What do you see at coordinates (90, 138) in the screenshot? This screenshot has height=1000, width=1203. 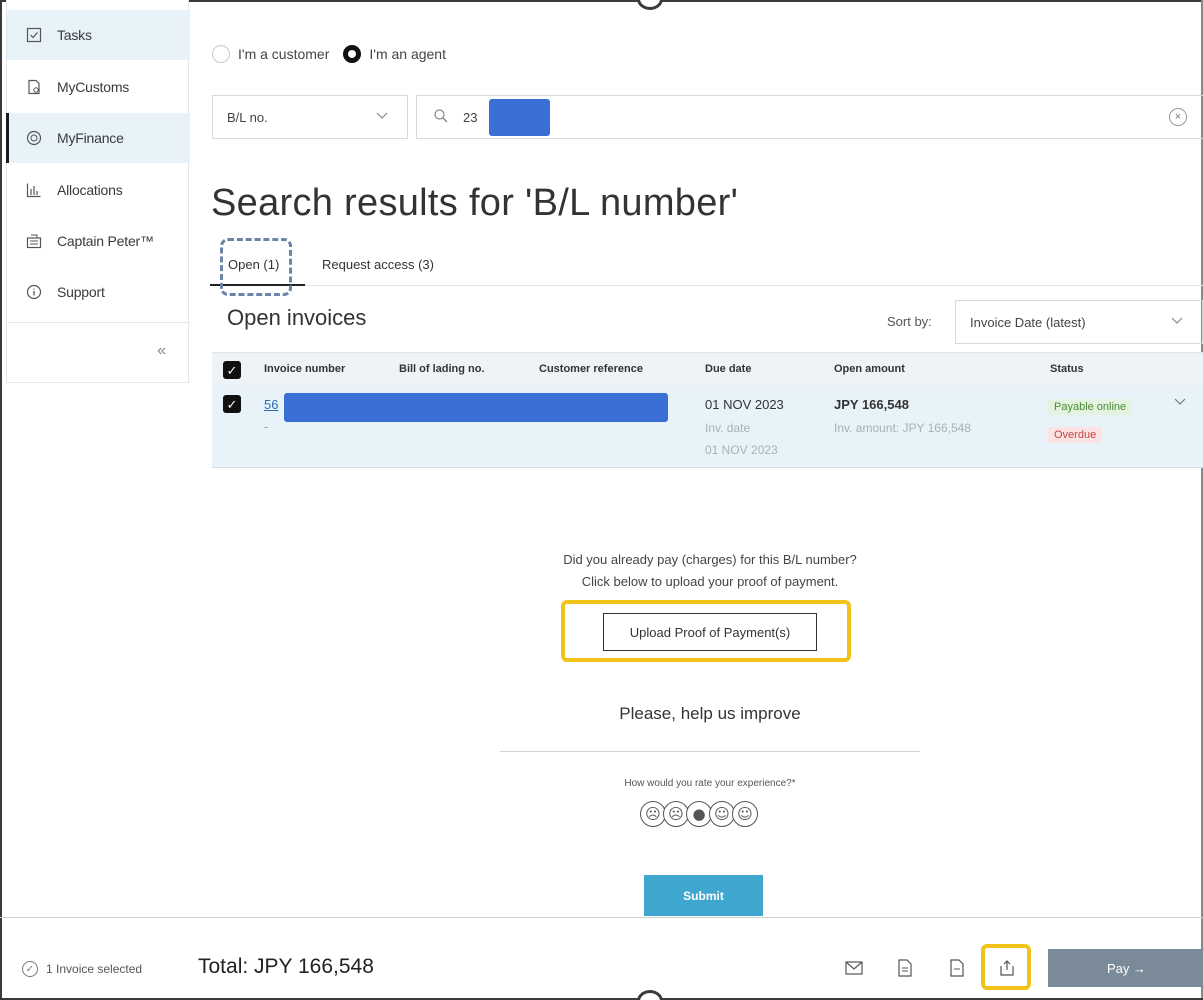 I see `sidebar-item-label: MyFinance` at bounding box center [90, 138].